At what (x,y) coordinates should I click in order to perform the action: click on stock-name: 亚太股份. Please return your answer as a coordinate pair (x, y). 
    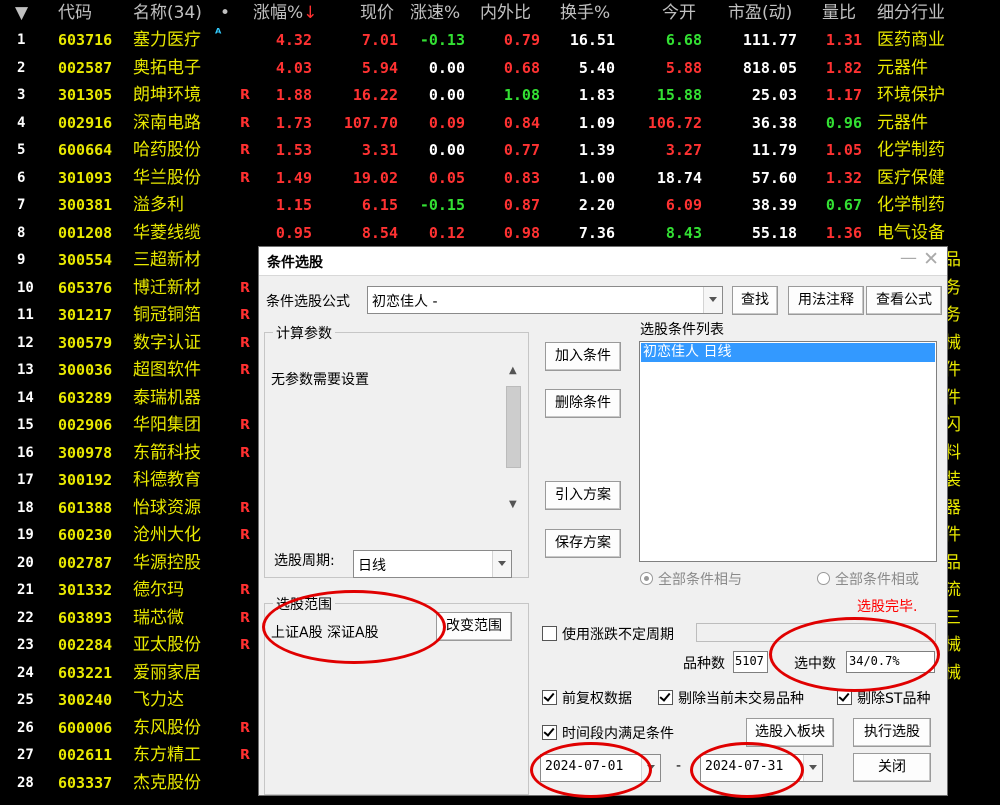
    Looking at the image, I should click on (167, 645).